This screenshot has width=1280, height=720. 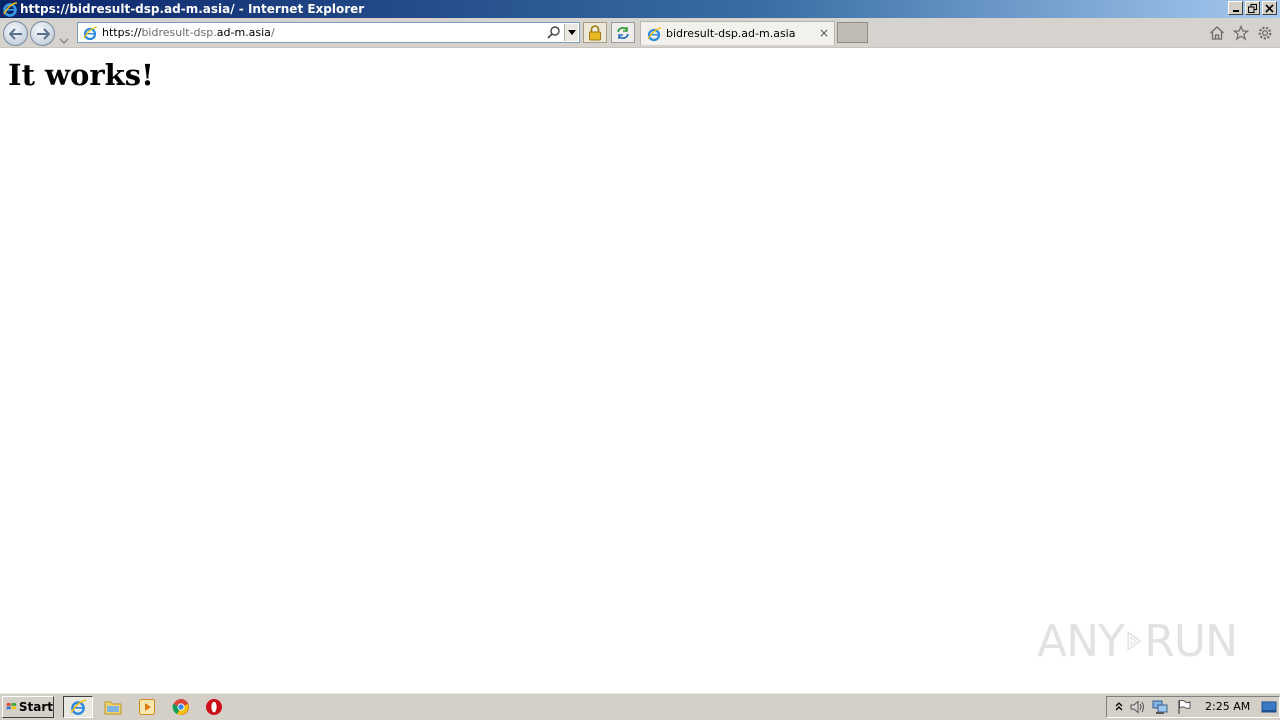 I want to click on action-center-button, so click(x=1184, y=707).